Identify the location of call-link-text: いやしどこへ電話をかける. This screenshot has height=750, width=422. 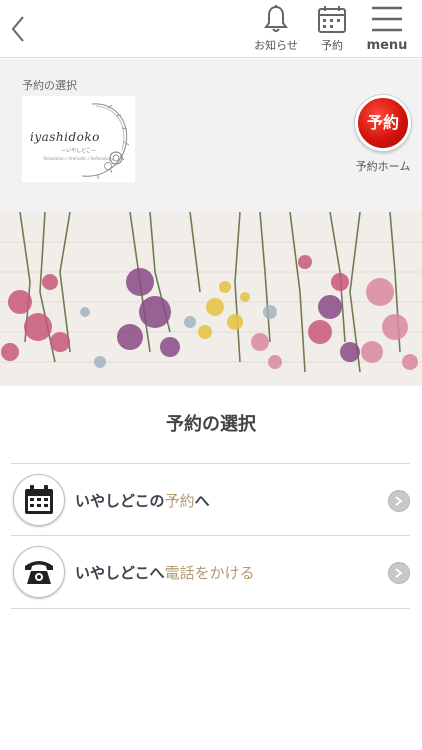
(165, 572).